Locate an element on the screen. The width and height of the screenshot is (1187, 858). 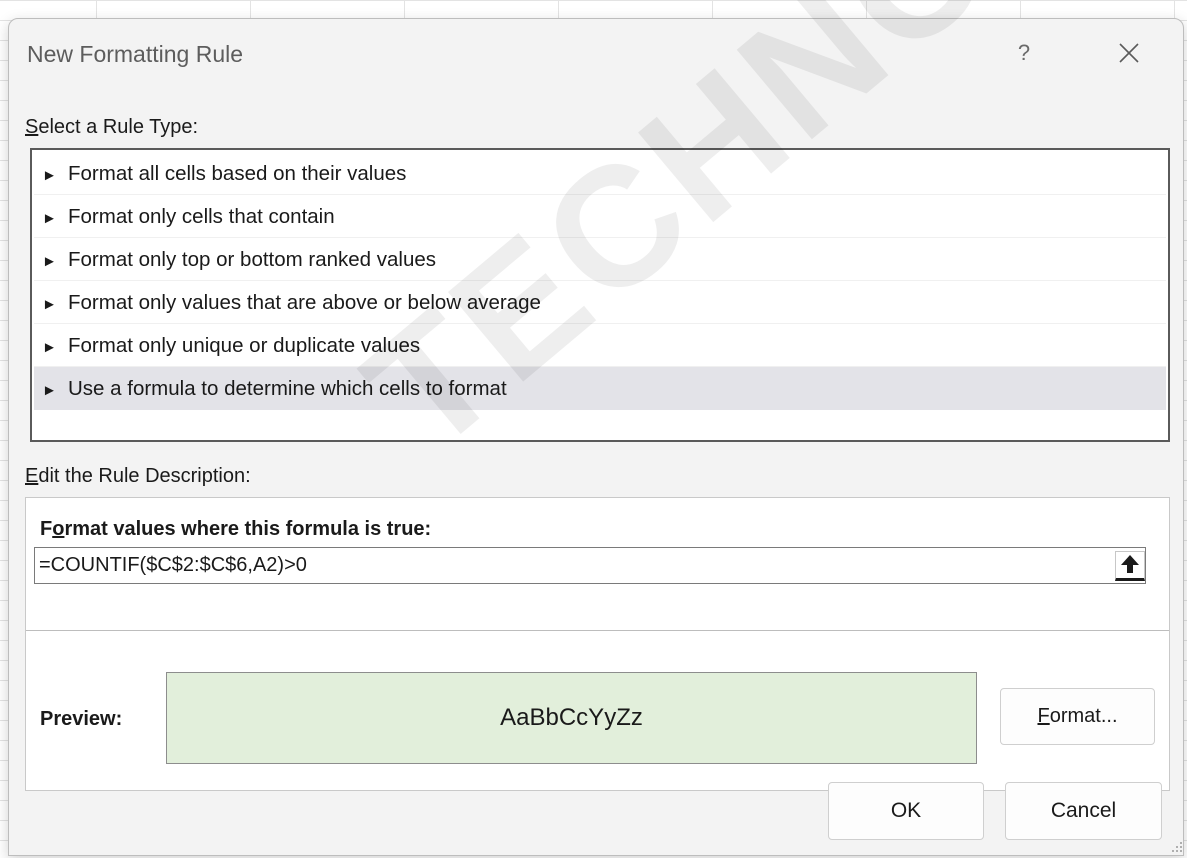
preview-sample-text: AaBbCcYyZz is located at coordinates (571, 717).